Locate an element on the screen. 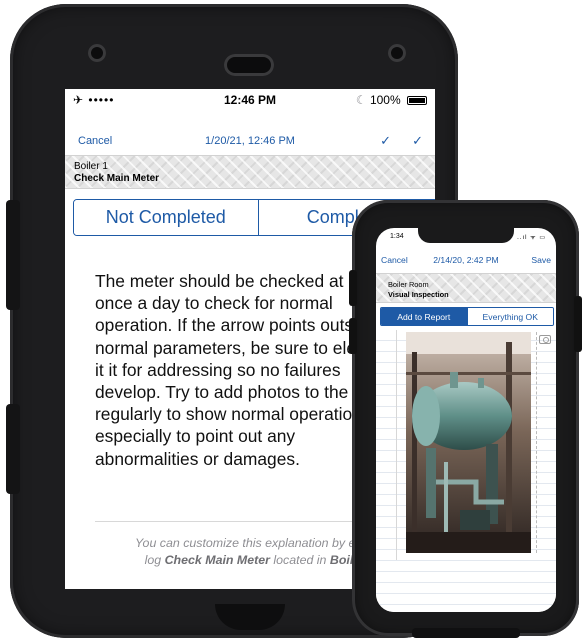 The height and width of the screenshot is (643, 588). phone-save-button: Save is located at coordinates (541, 260).